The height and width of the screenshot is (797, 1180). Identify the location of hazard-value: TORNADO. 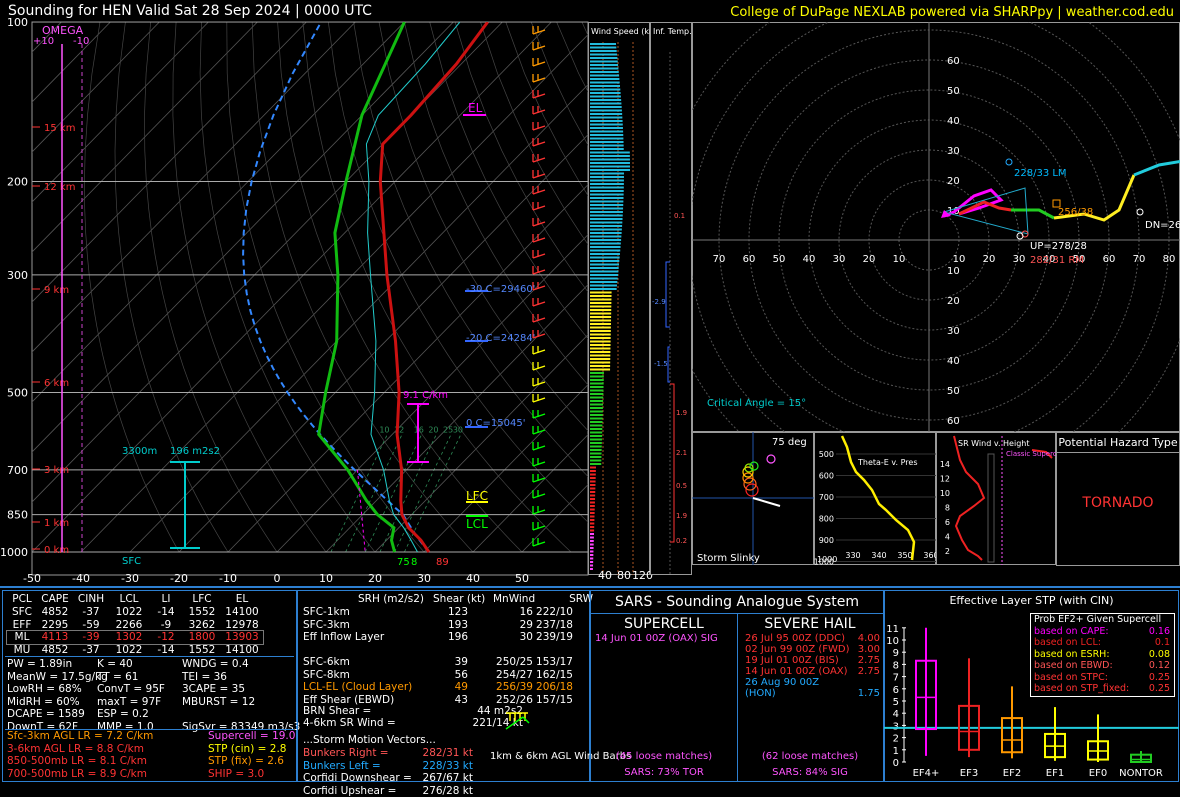
(1118, 503).